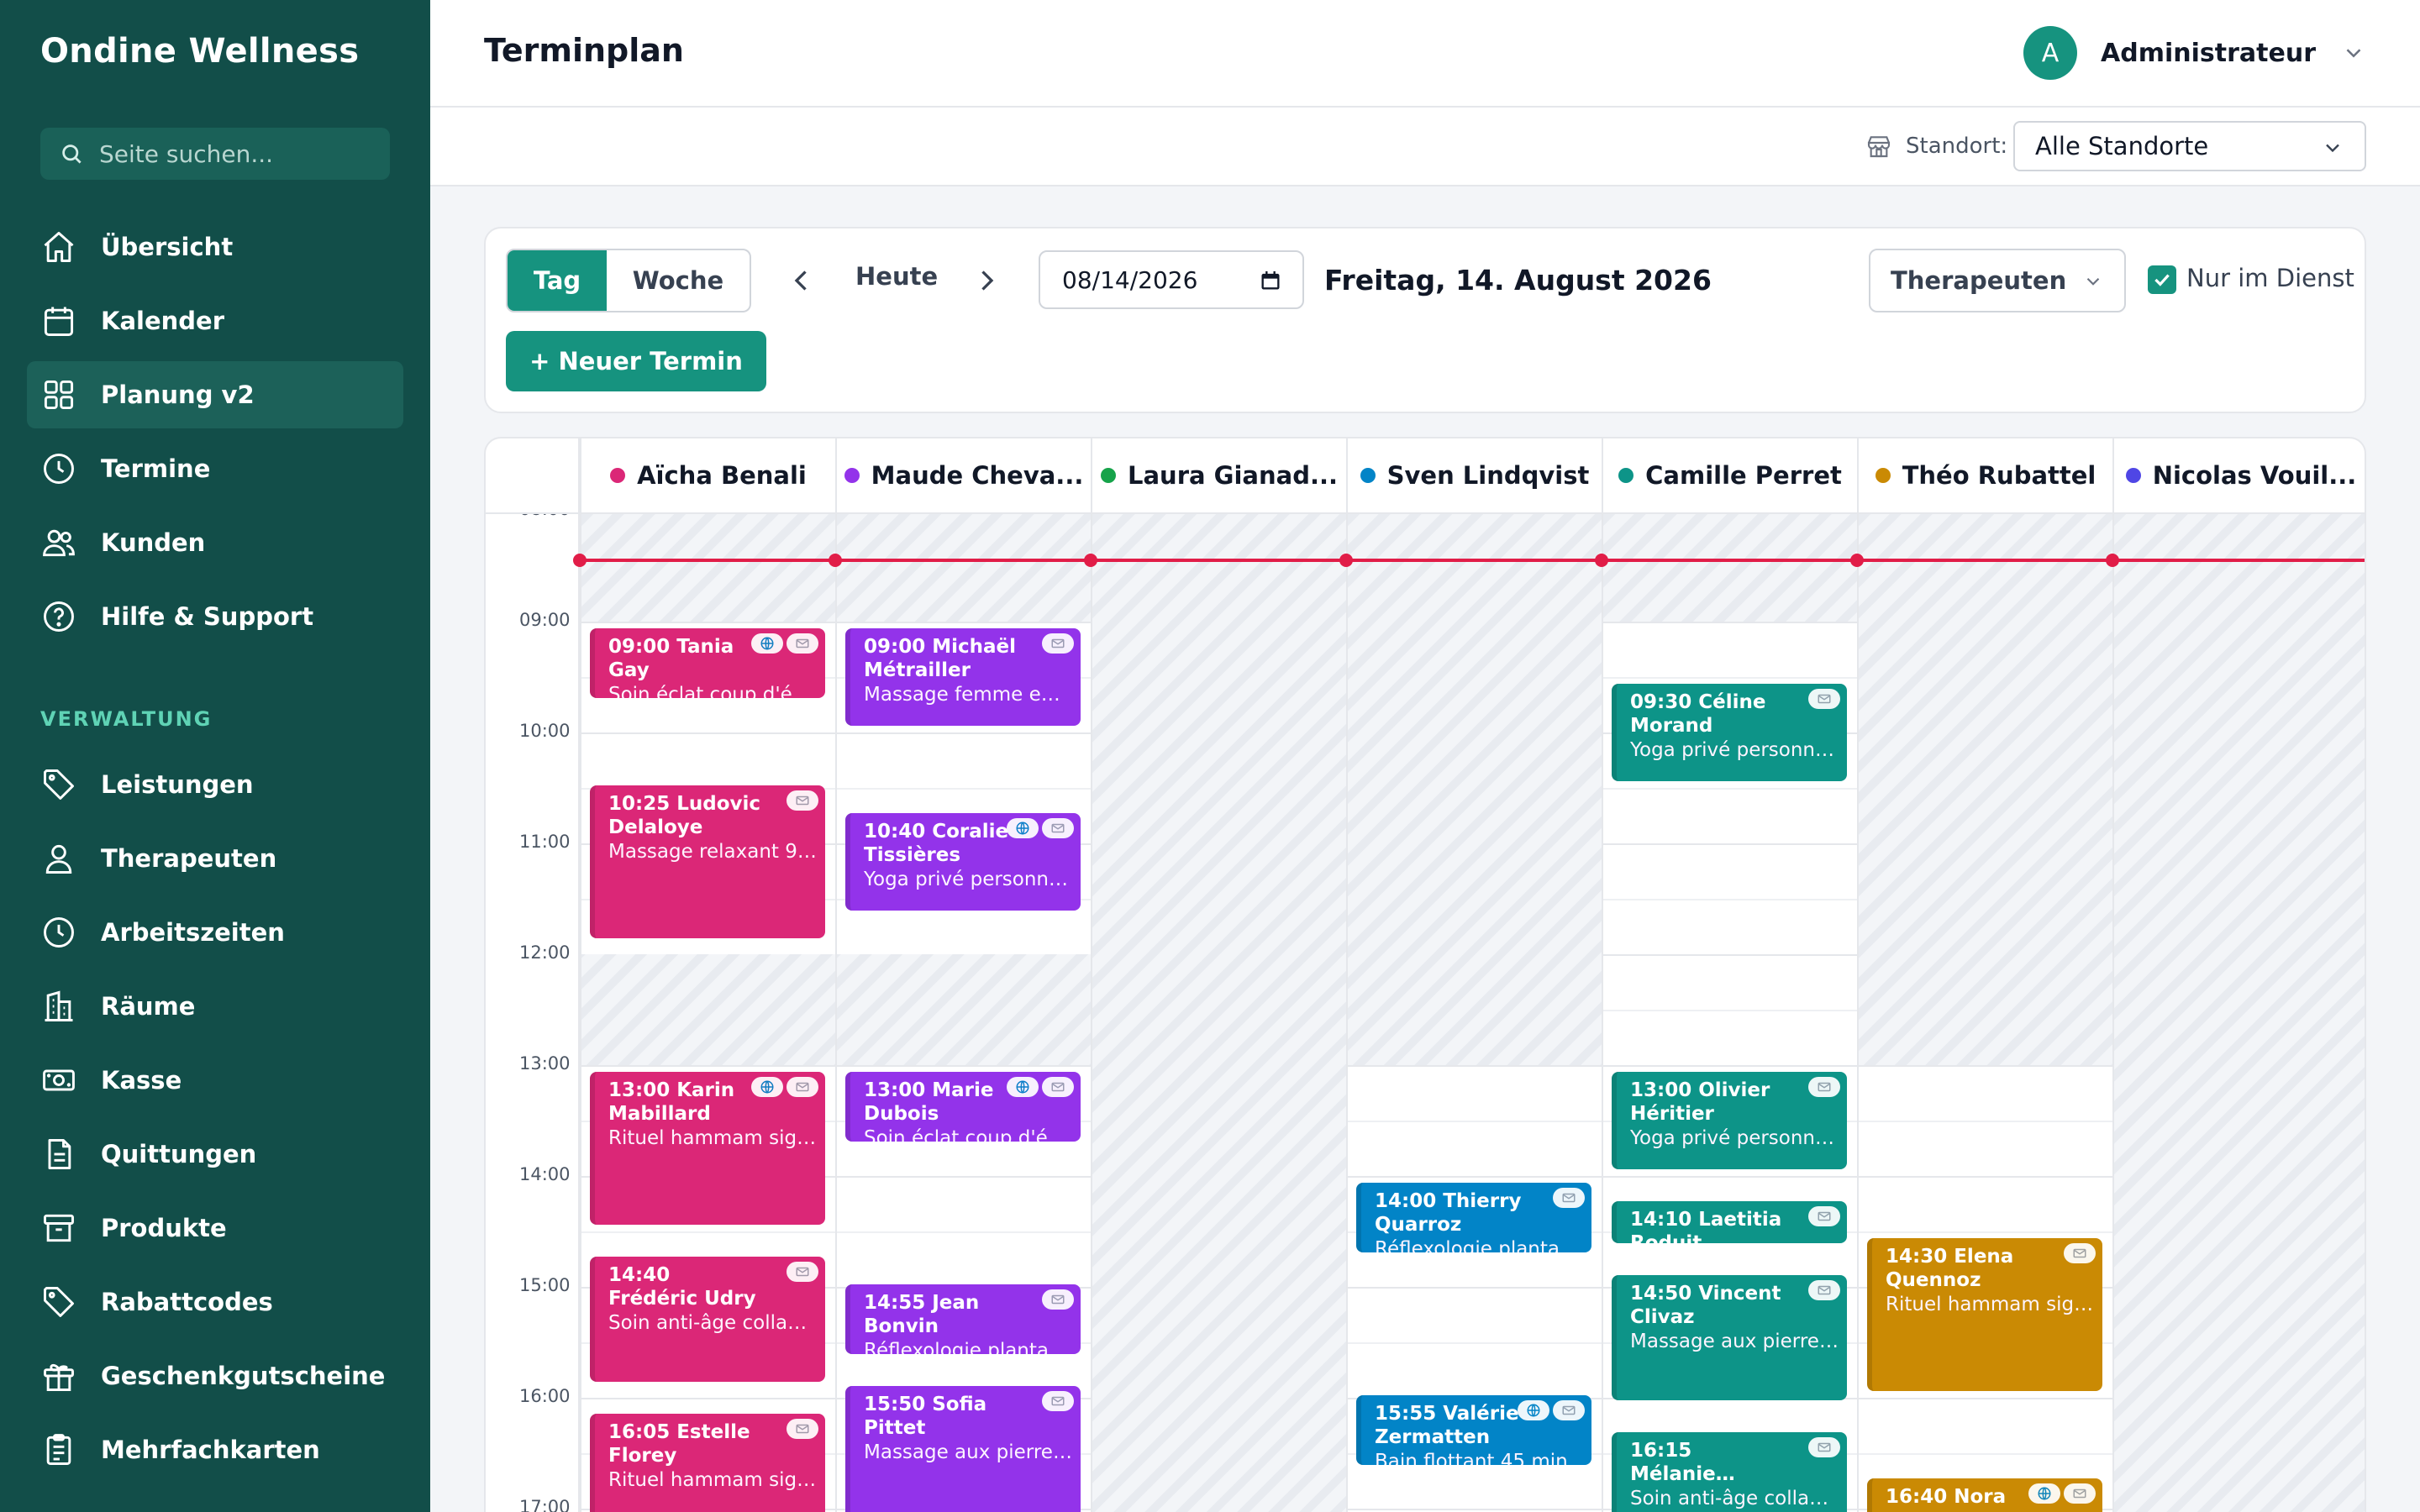  I want to click on nav-rabattcodes: Rabattcodes, so click(215, 1302).